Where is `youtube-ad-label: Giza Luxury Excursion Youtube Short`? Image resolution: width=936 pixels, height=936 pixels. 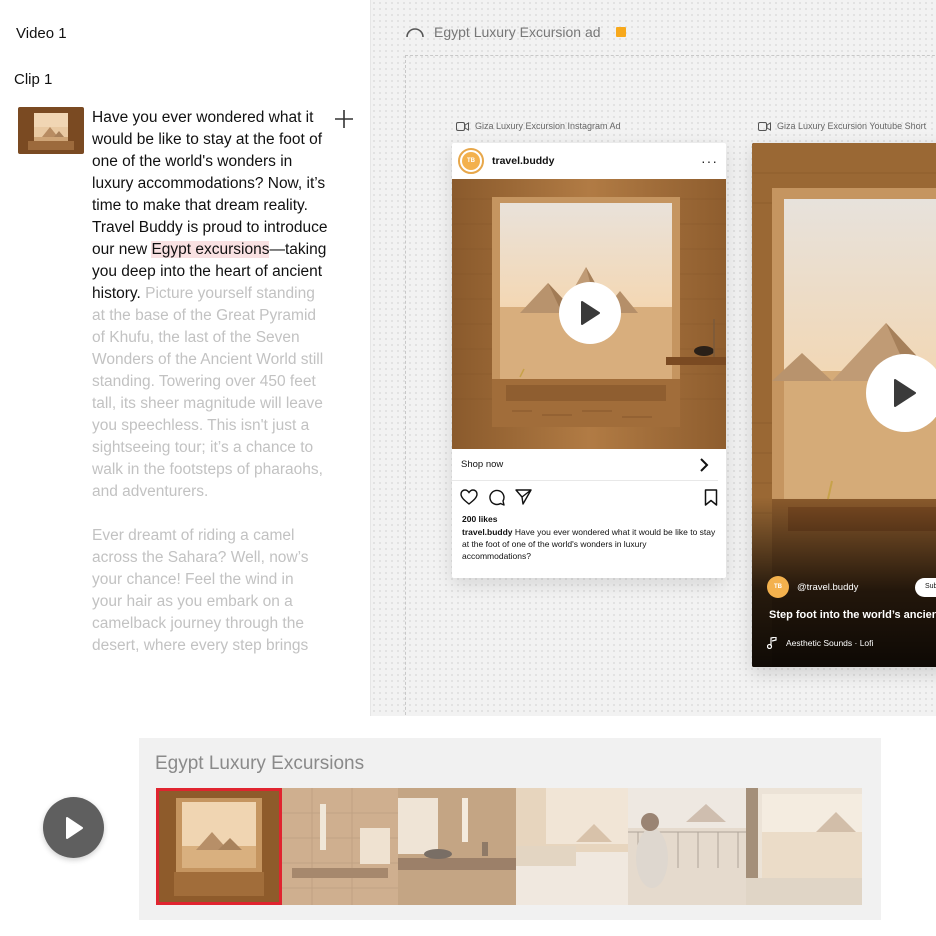 youtube-ad-label: Giza Luxury Excursion Youtube Short is located at coordinates (842, 126).